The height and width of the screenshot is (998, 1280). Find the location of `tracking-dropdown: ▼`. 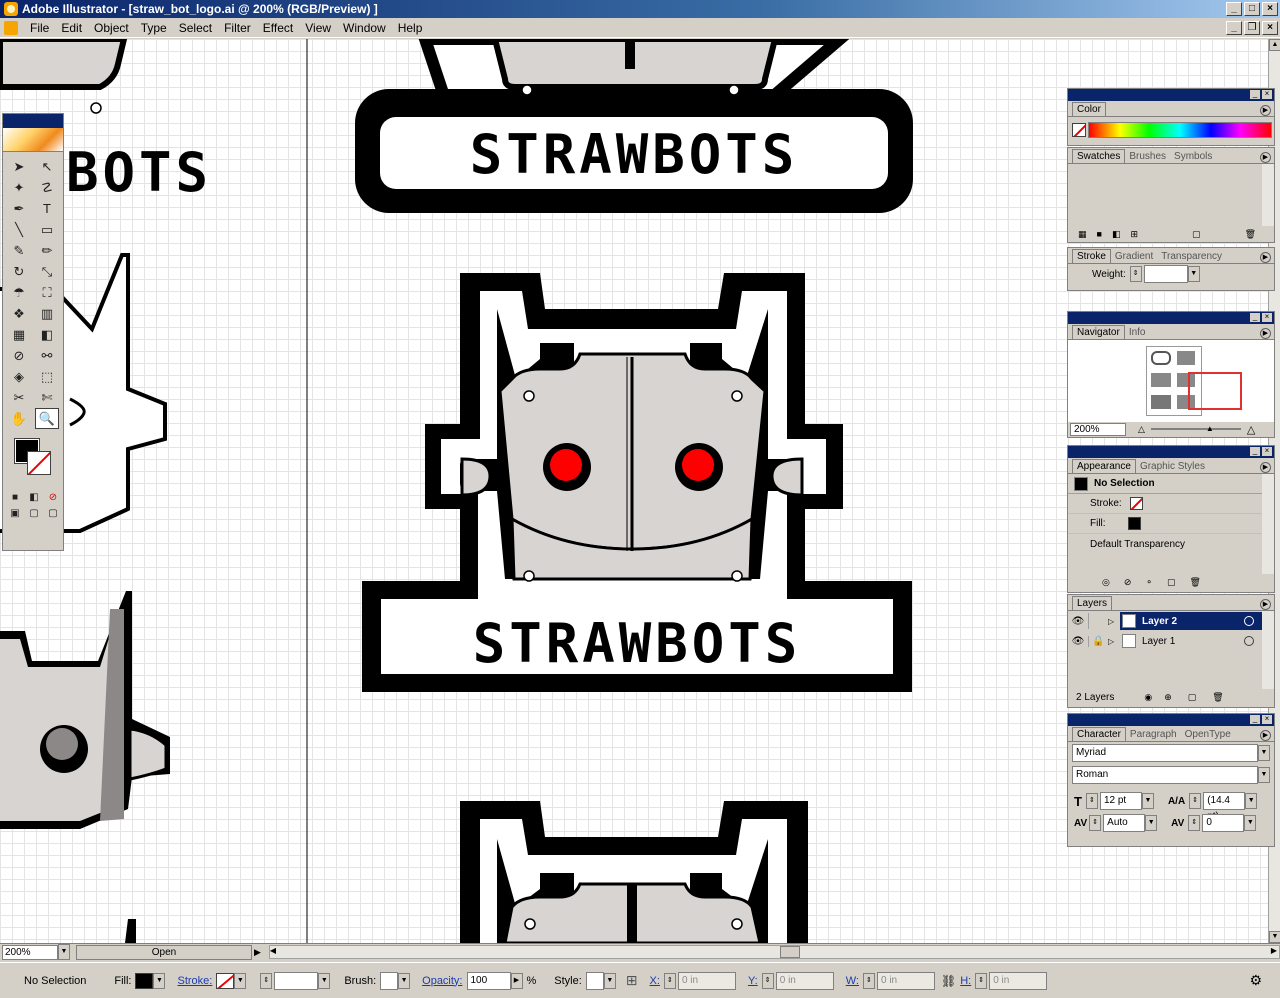

tracking-dropdown: ▼ is located at coordinates (1250, 823).